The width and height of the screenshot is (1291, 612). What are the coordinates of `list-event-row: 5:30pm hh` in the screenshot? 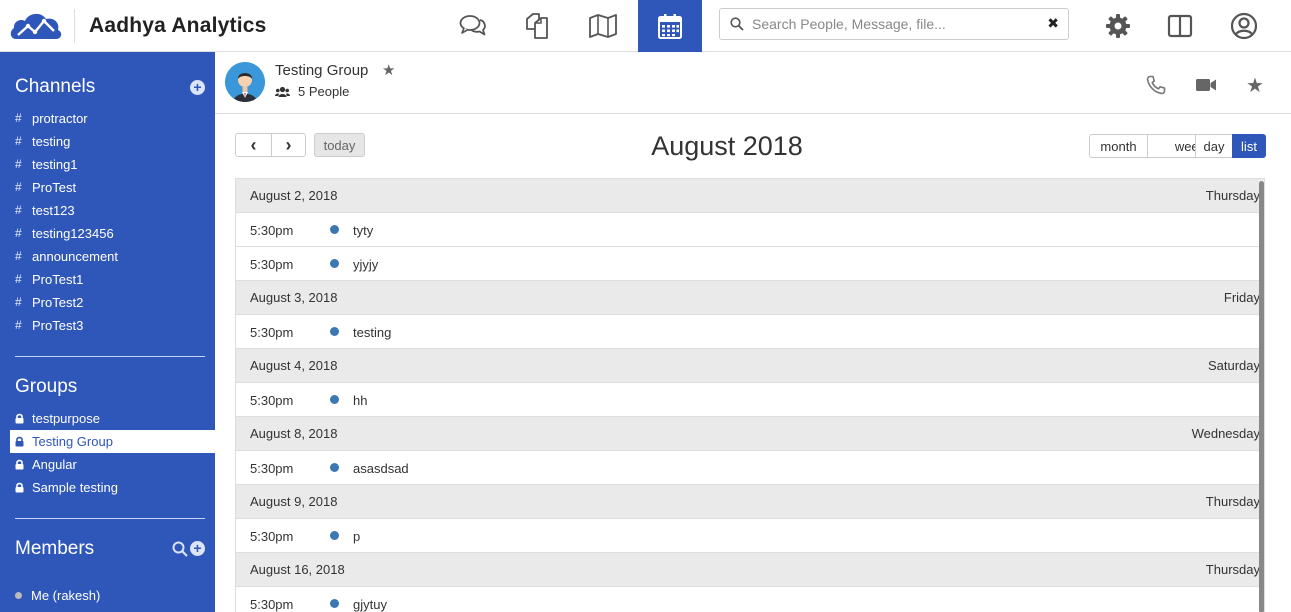 It's located at (748, 400).